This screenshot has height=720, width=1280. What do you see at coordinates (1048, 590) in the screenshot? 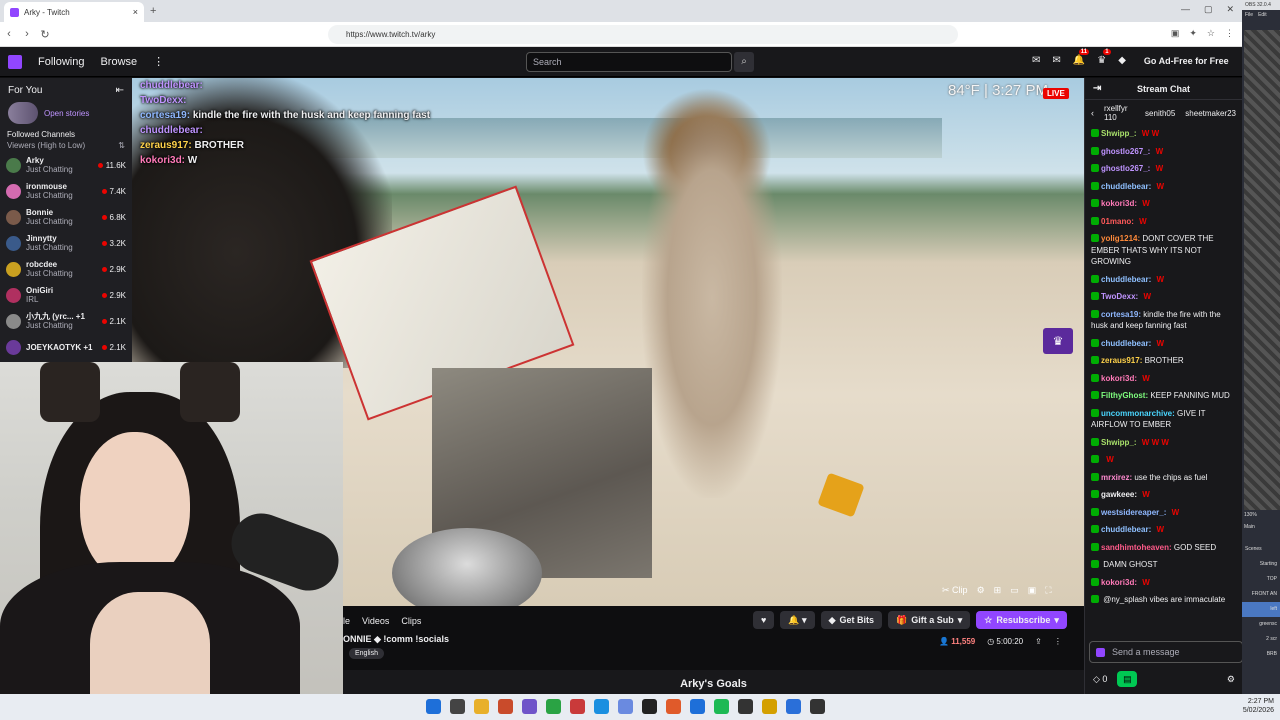
I see `fullscreen-icon: ⛶` at bounding box center [1048, 590].